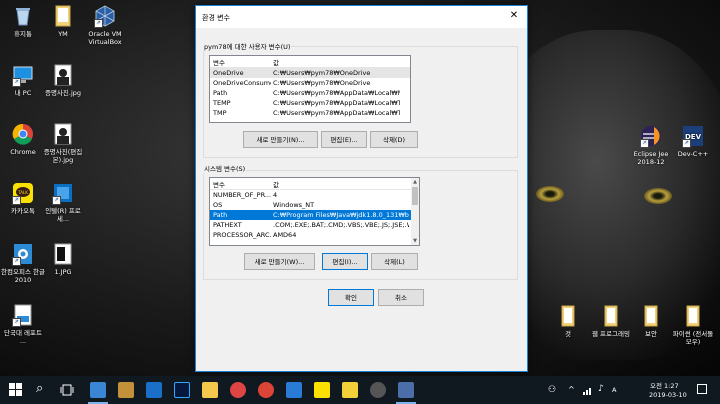 This screenshot has width=720, height=404. What do you see at coordinates (664, 385) in the screenshot?
I see `clock-time: 오전 1:27` at bounding box center [664, 385].